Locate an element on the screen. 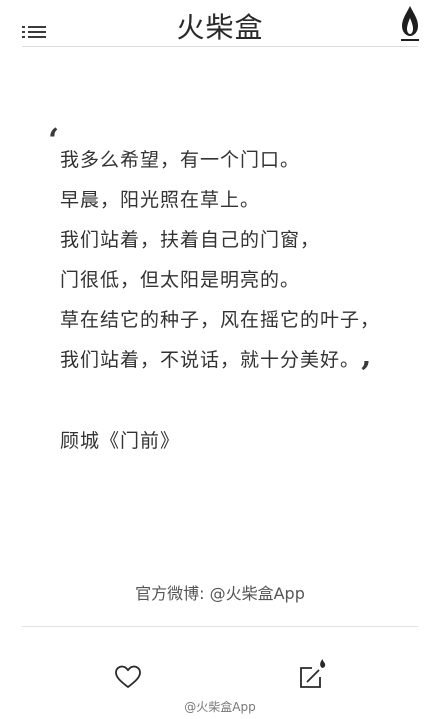 The width and height of the screenshot is (440, 719). poem-line: 早晨，阳光照在草上。 is located at coordinates (160, 200).